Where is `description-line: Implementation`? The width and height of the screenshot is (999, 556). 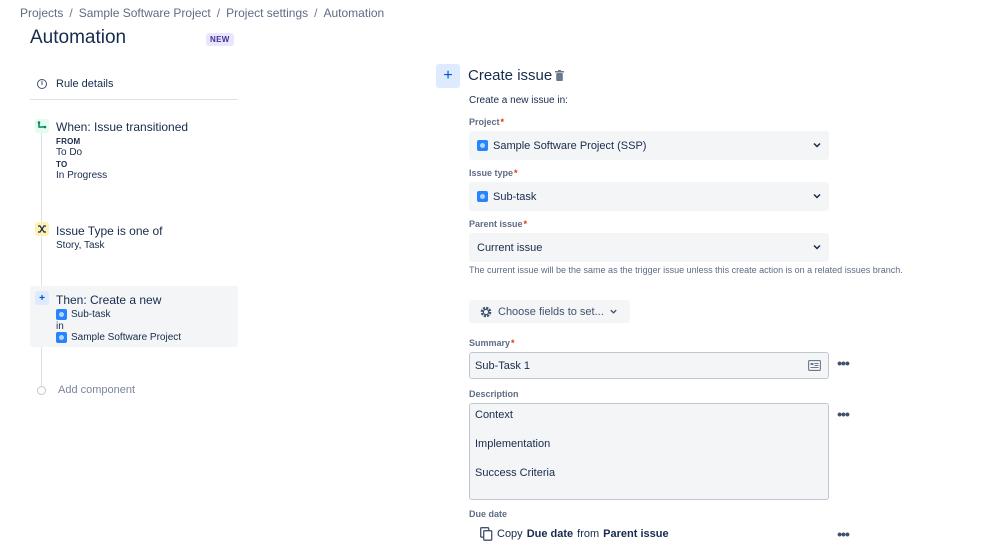 description-line: Implementation is located at coordinates (513, 444).